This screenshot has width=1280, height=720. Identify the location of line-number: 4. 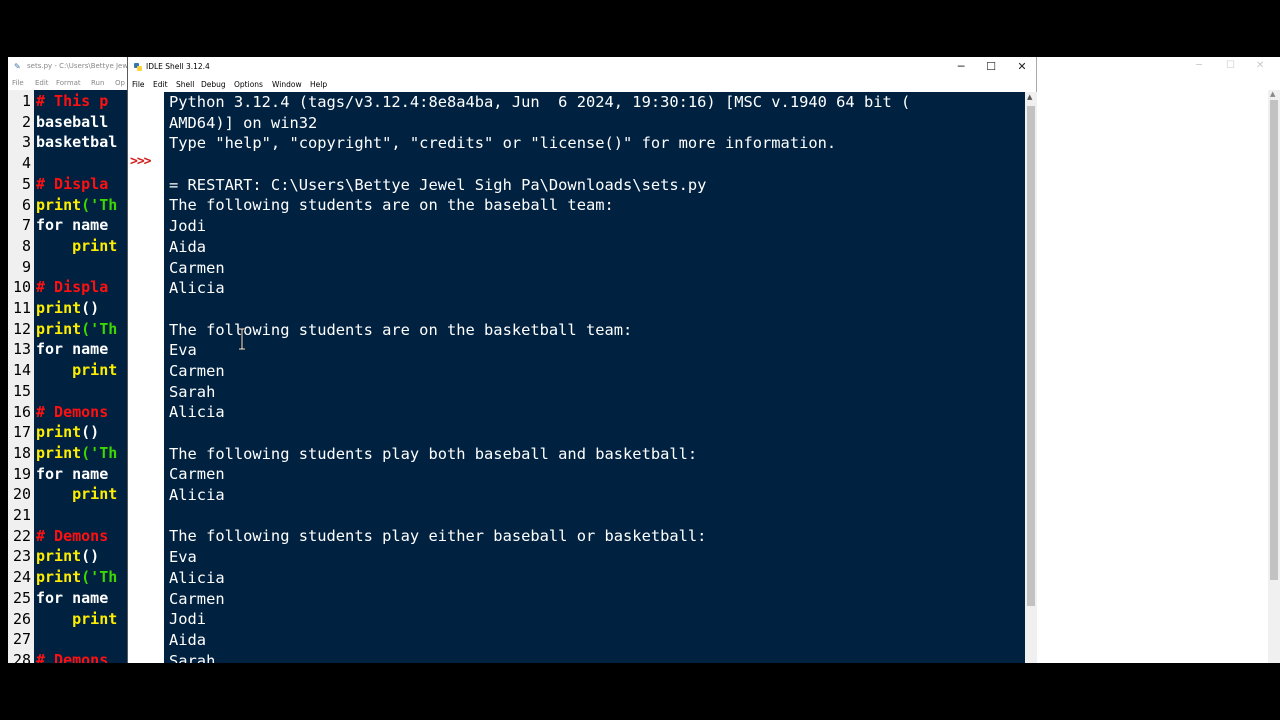
(26, 163).